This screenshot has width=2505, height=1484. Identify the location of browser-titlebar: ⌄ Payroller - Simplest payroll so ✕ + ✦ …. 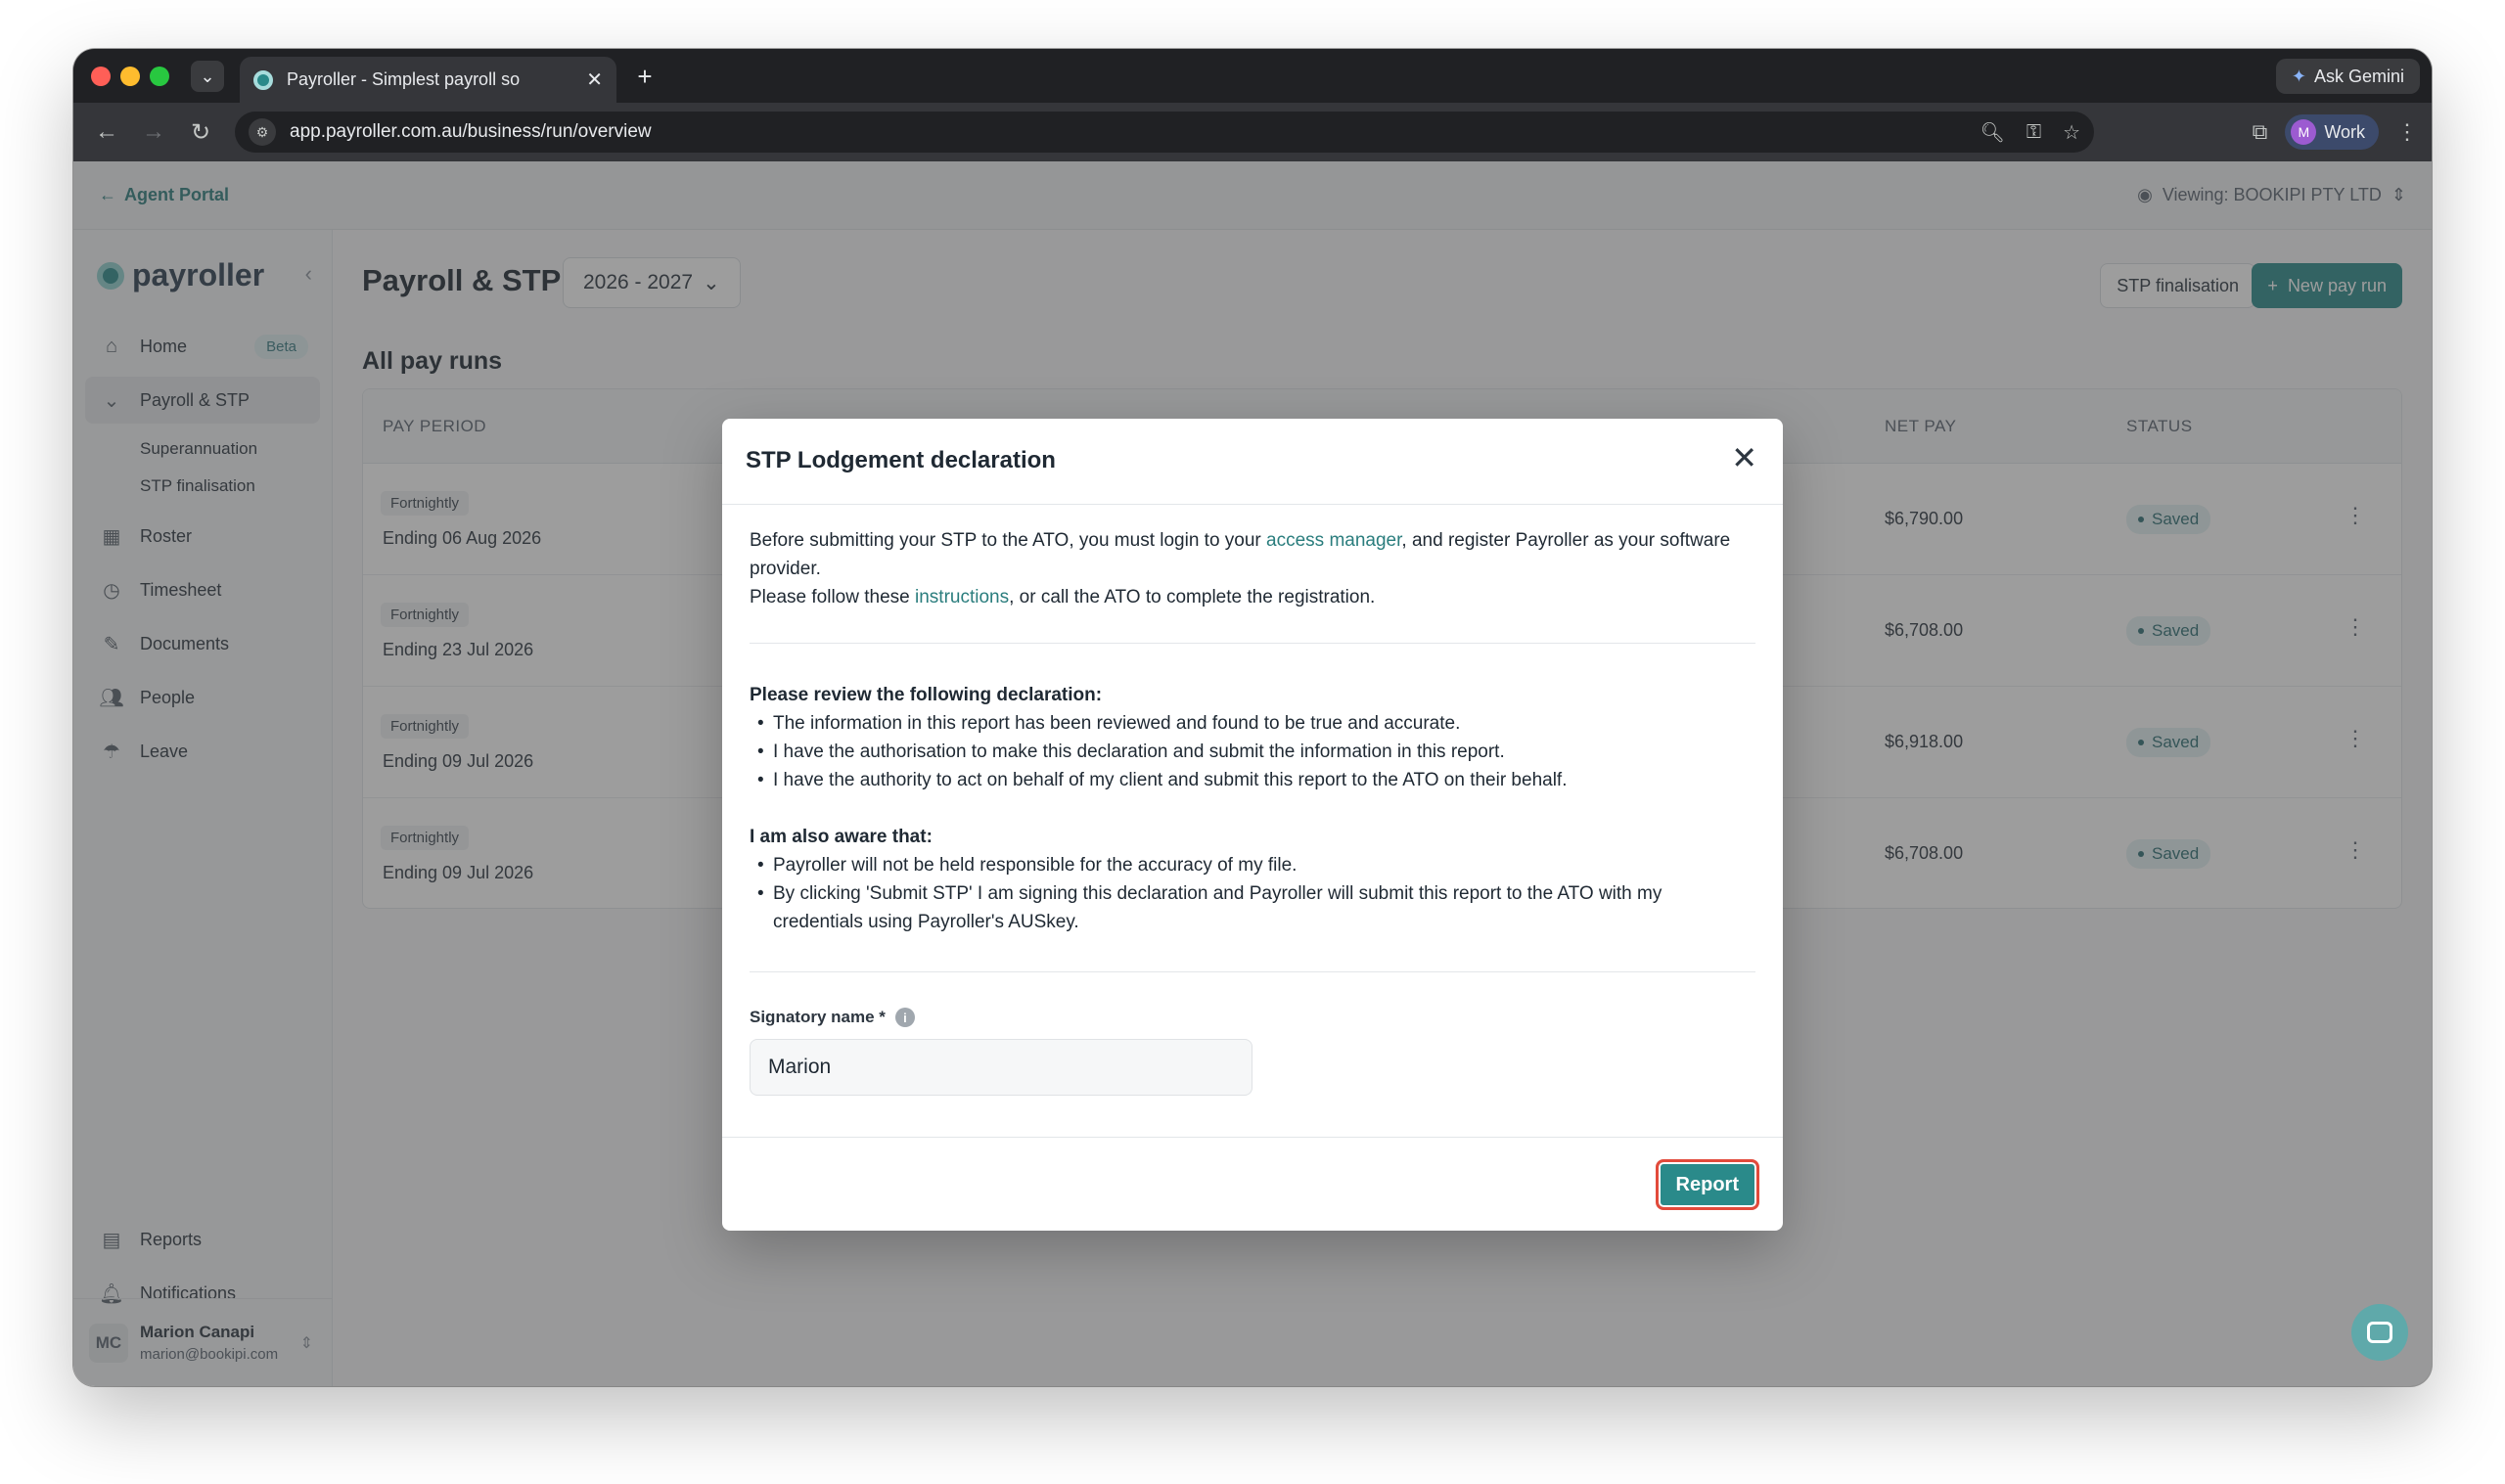
(1252, 76).